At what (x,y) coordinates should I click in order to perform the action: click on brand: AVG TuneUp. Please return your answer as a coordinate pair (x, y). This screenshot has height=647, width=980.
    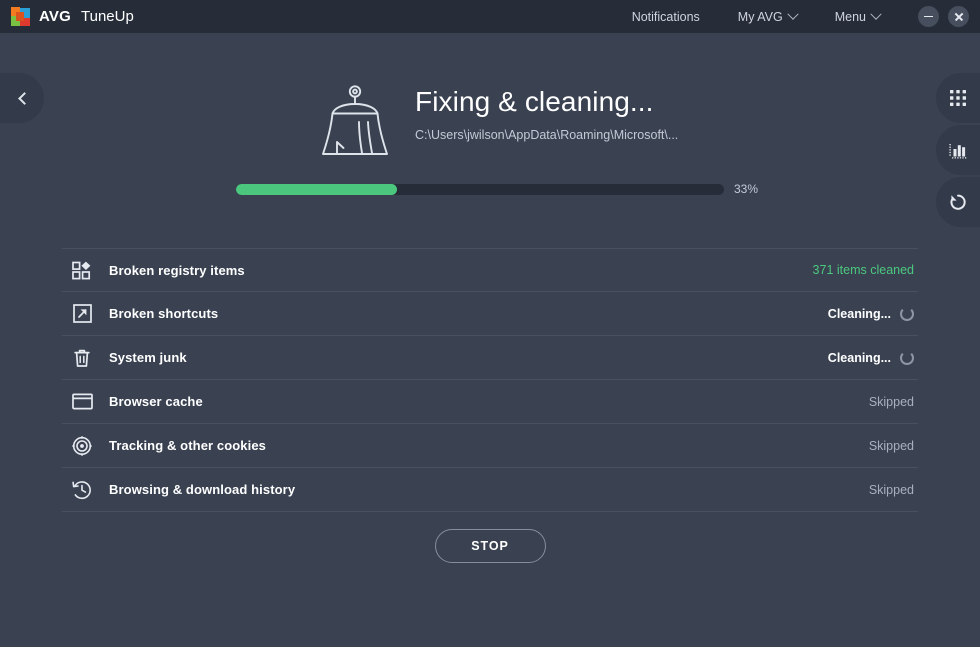
    Looking at the image, I should click on (72, 16).